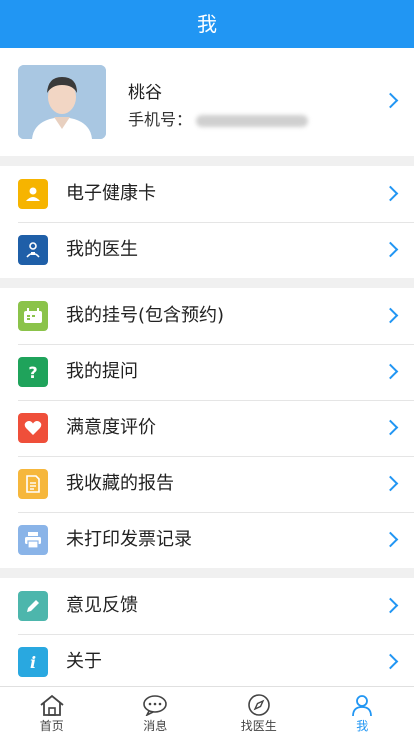 The height and width of the screenshot is (736, 414). Describe the element at coordinates (207, 194) in the screenshot. I see `menu-item-health-card: 电子健康卡` at that location.